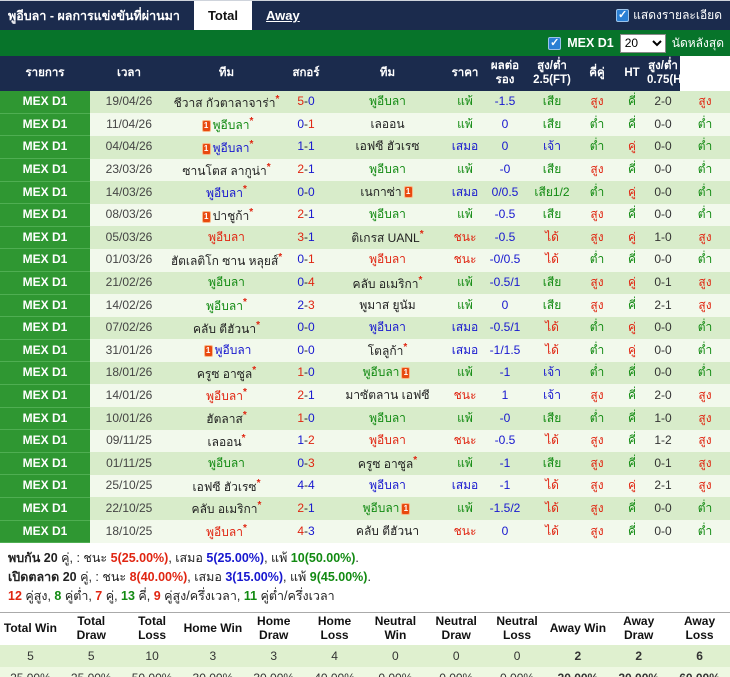  Describe the element at coordinates (505, 396) in the screenshot. I see `odds-cell: 1` at that location.